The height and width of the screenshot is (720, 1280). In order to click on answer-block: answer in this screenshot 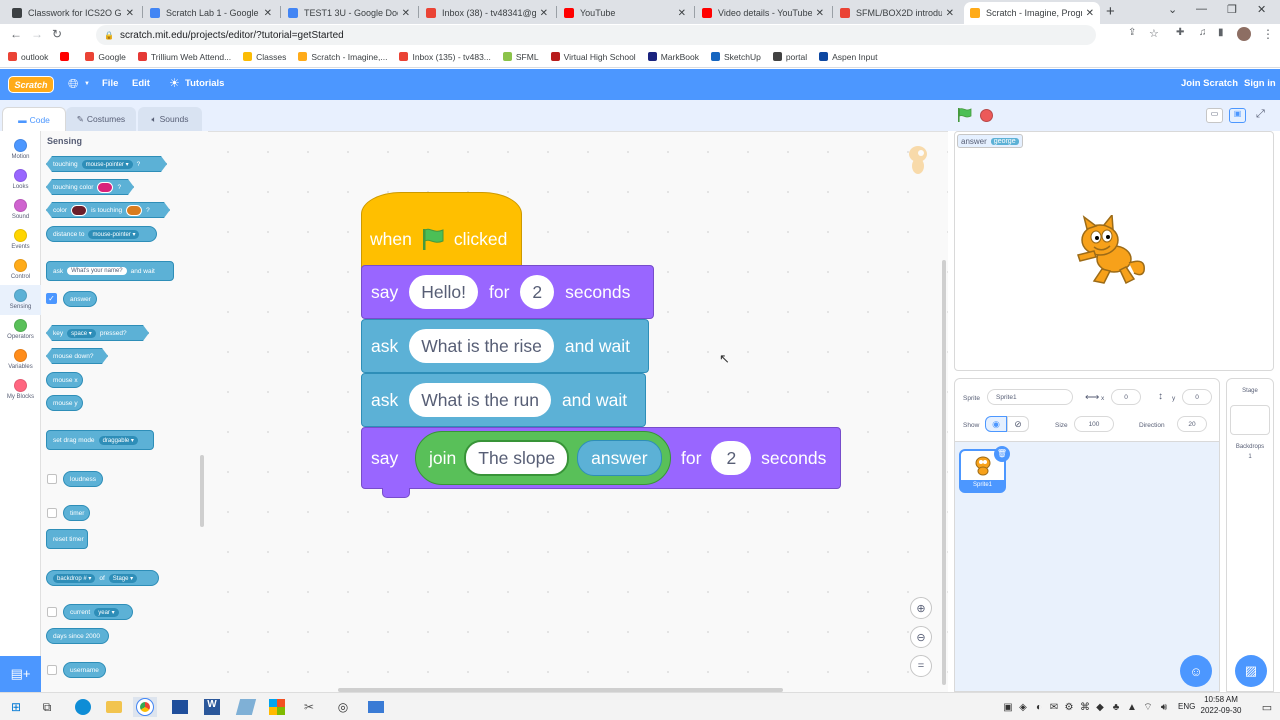, I will do `click(80, 299)`.